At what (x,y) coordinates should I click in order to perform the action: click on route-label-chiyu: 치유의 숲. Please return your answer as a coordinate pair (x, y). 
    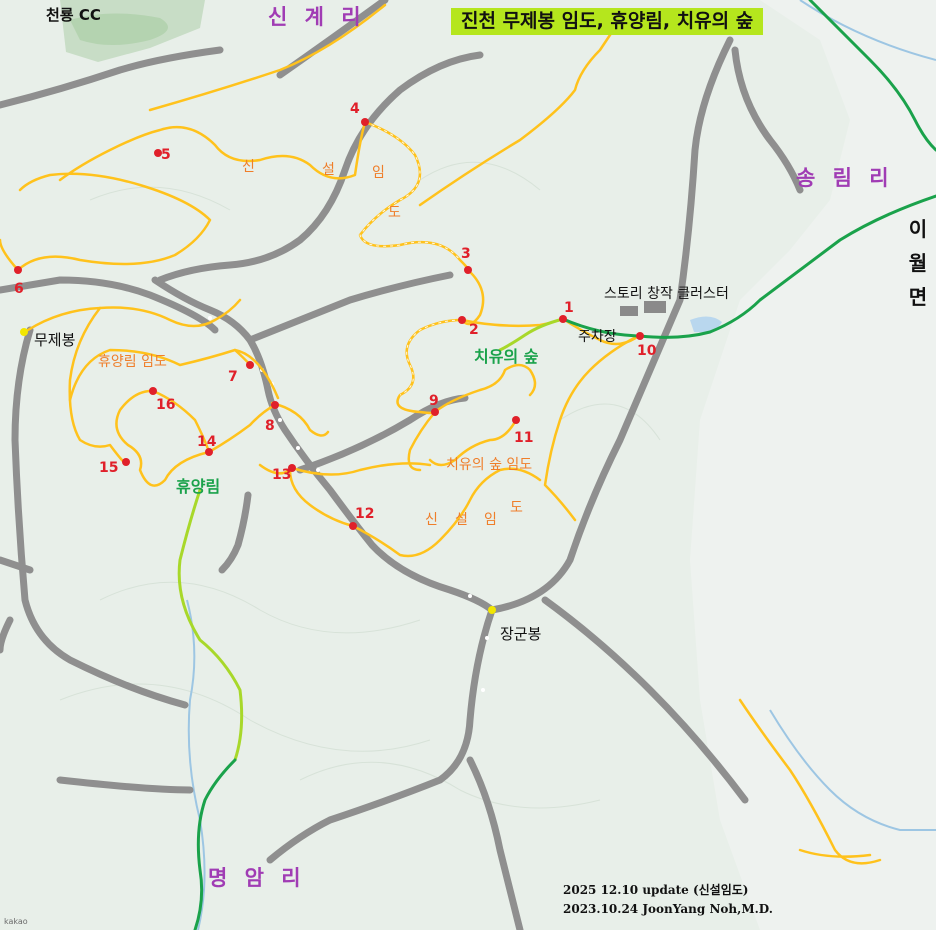
    Looking at the image, I should click on (506, 356).